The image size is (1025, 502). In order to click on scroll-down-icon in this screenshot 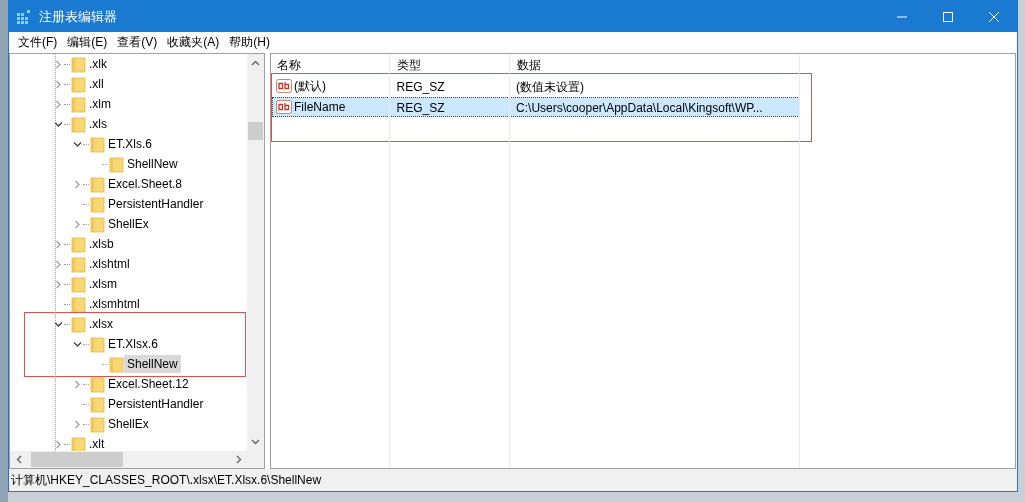, I will do `click(255, 442)`.